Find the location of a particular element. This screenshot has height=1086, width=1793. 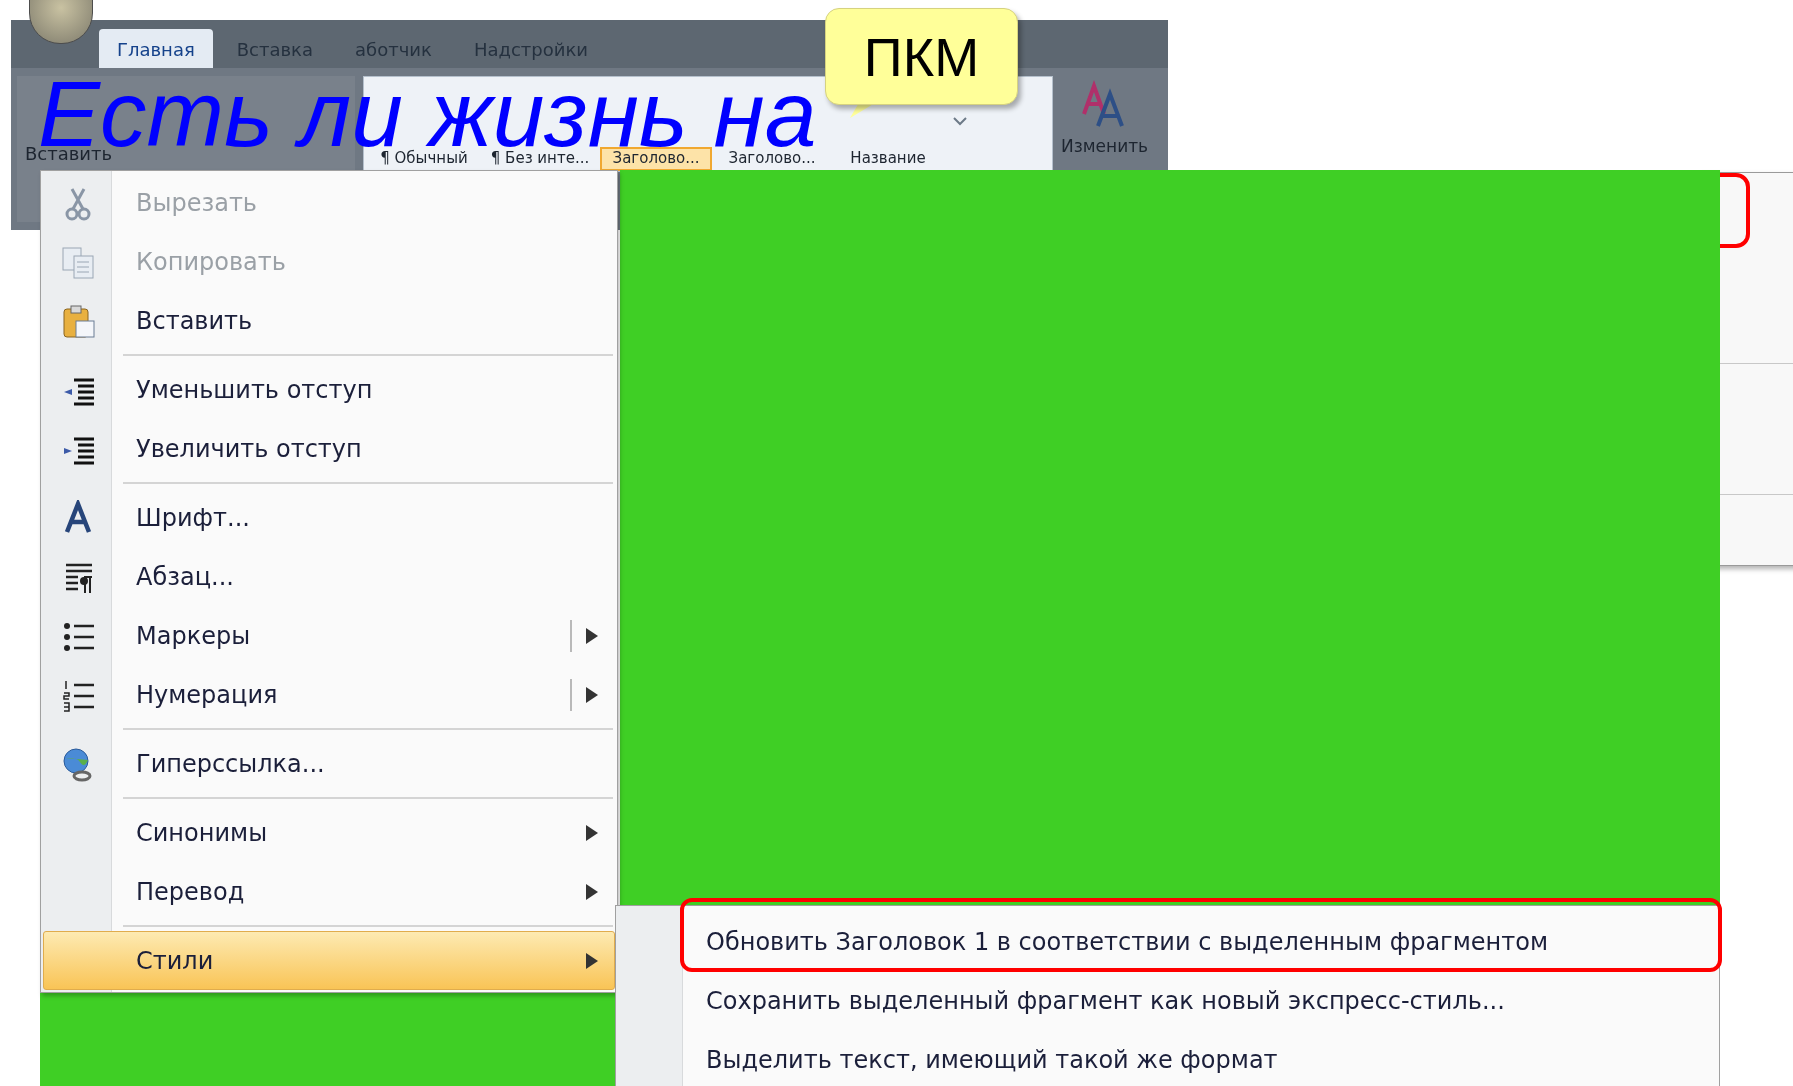

menu-item: Перевод is located at coordinates (329, 891).